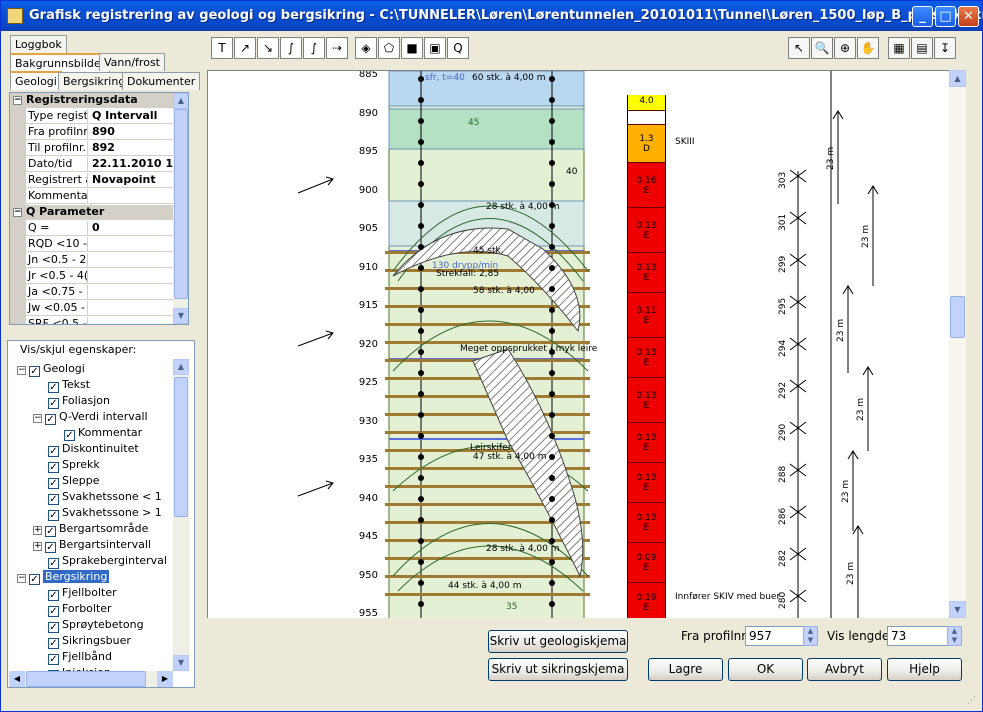 This screenshot has width=983, height=712. What do you see at coordinates (97, 498) in the screenshot?
I see `tree-item: ✓ Svakhetssone < 1` at bounding box center [97, 498].